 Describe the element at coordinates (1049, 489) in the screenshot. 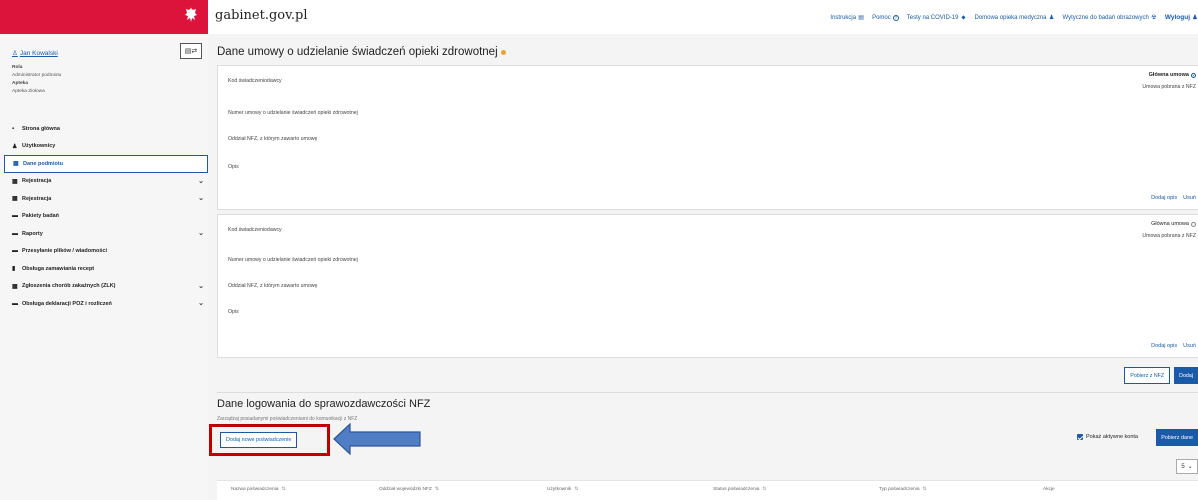

I see `table-column-header: Akcje` at that location.